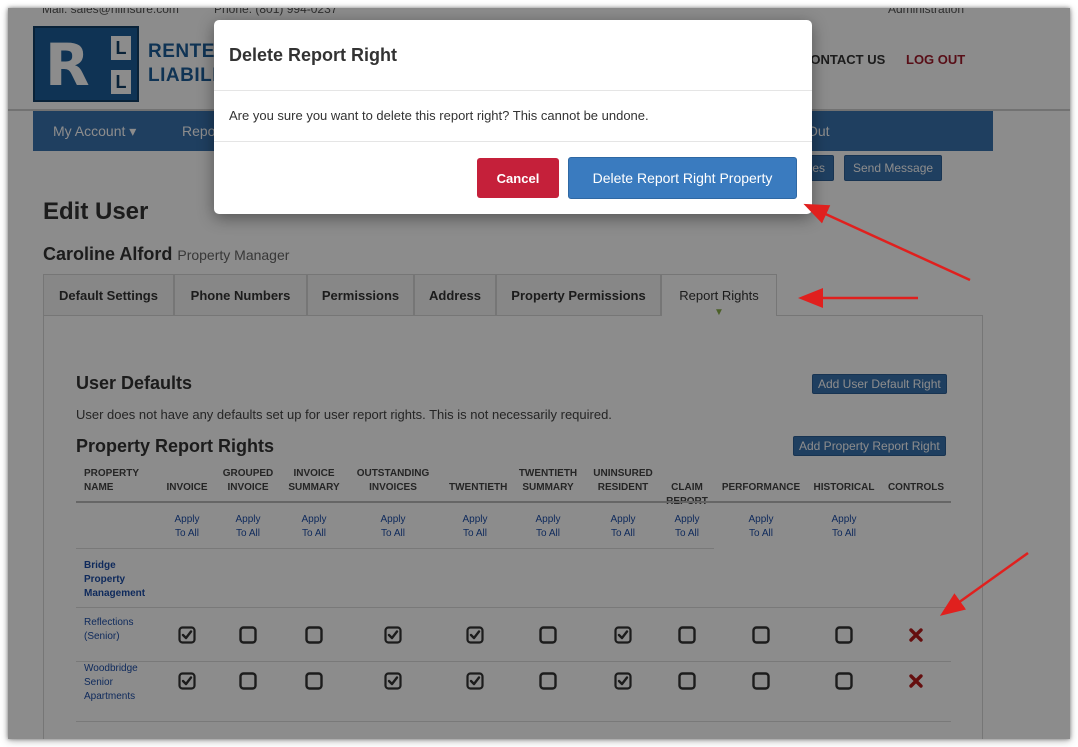 The width and height of the screenshot is (1078, 747). Describe the element at coordinates (313, 55) in the screenshot. I see `dialog-title: Delete Report Right` at that location.